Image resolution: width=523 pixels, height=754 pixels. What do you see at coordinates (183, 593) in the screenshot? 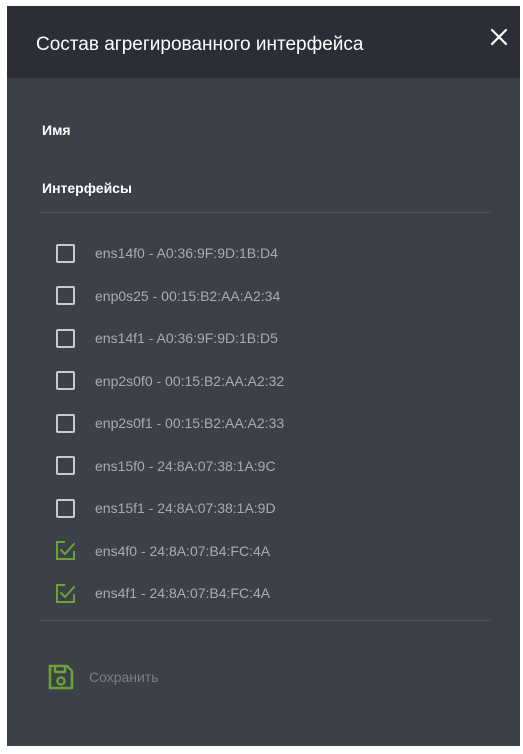
I see `interface-label: ens4f1 - 24:8A:07:B4:FC:4A` at bounding box center [183, 593].